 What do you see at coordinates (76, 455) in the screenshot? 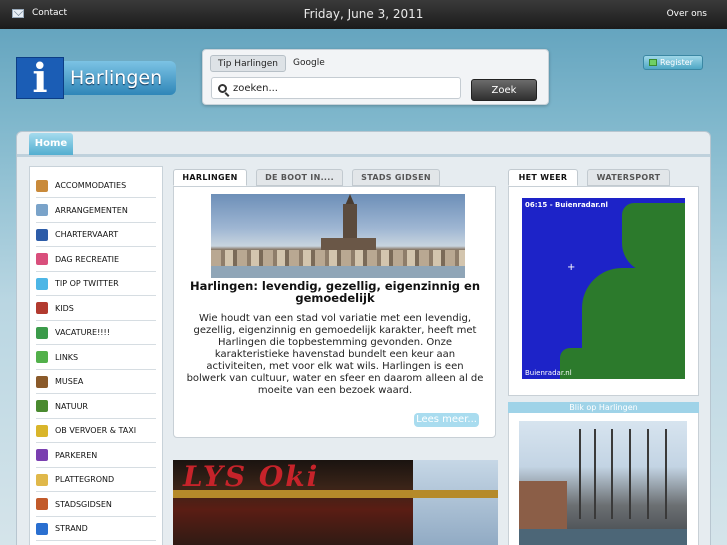
I see `sidebar-item-label: PARKEREN` at bounding box center [76, 455].